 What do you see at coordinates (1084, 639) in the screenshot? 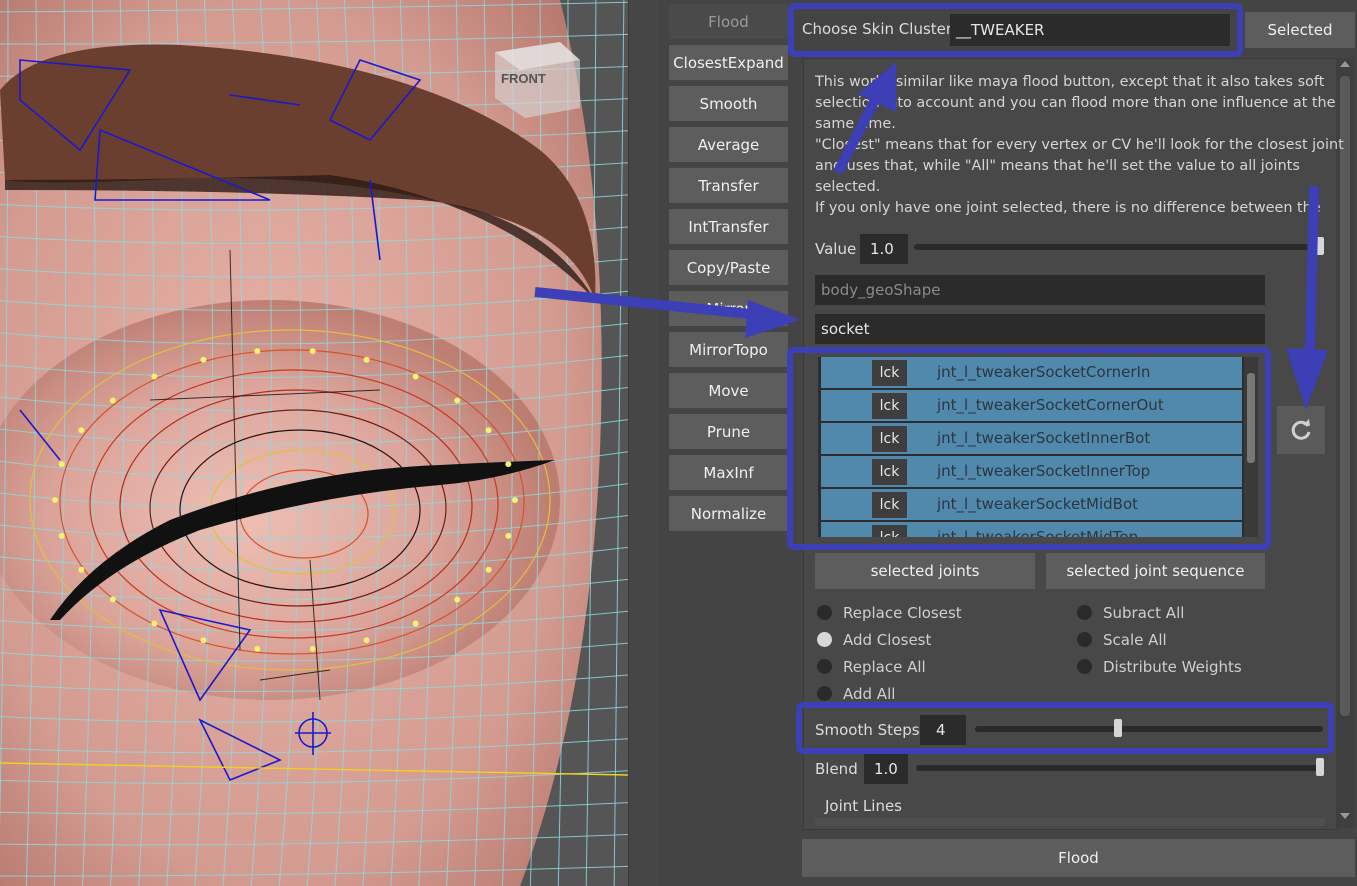
I see `radio-scale-all` at bounding box center [1084, 639].